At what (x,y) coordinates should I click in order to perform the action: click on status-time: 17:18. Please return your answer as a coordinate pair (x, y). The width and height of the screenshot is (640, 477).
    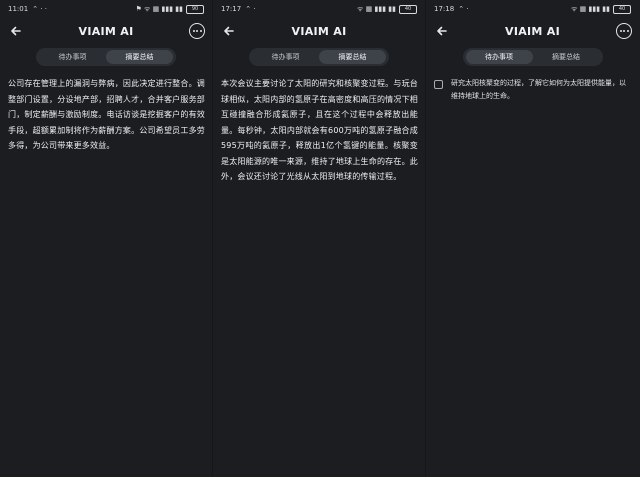
    Looking at the image, I should click on (444, 9).